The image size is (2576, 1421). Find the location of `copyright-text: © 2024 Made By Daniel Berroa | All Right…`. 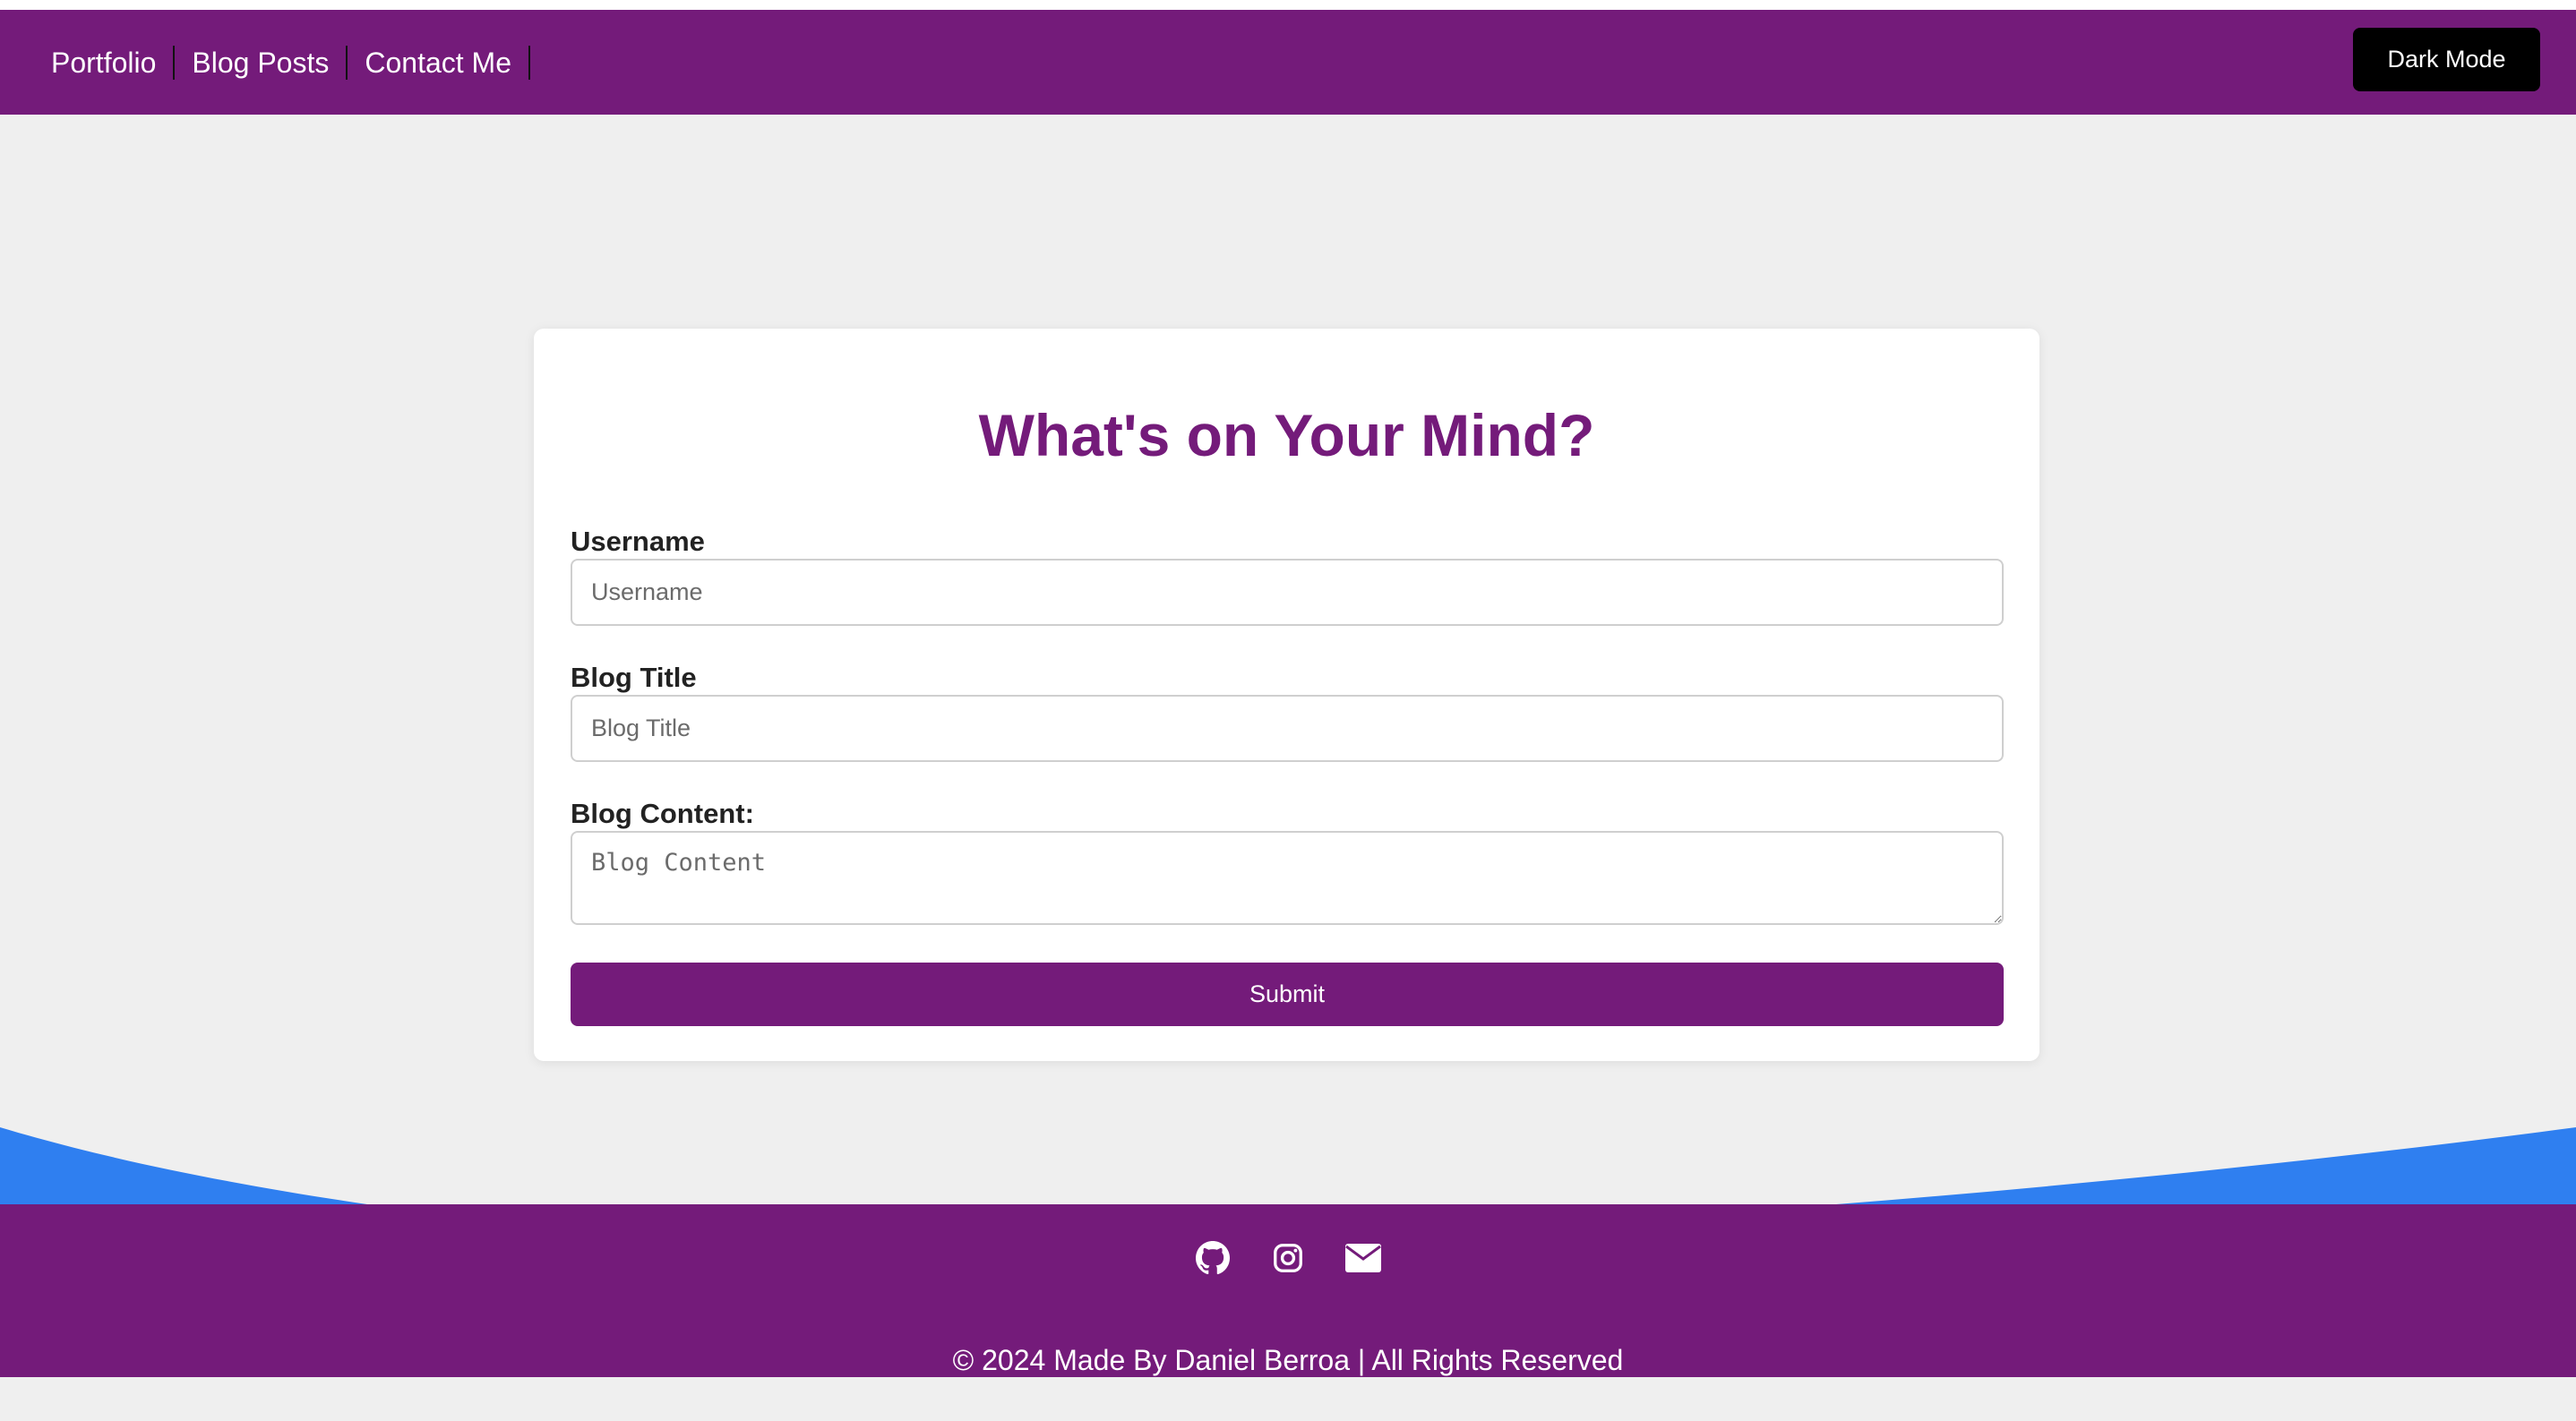

copyright-text: © 2024 Made By Daniel Berroa | All Right… is located at coordinates (1288, 1360).